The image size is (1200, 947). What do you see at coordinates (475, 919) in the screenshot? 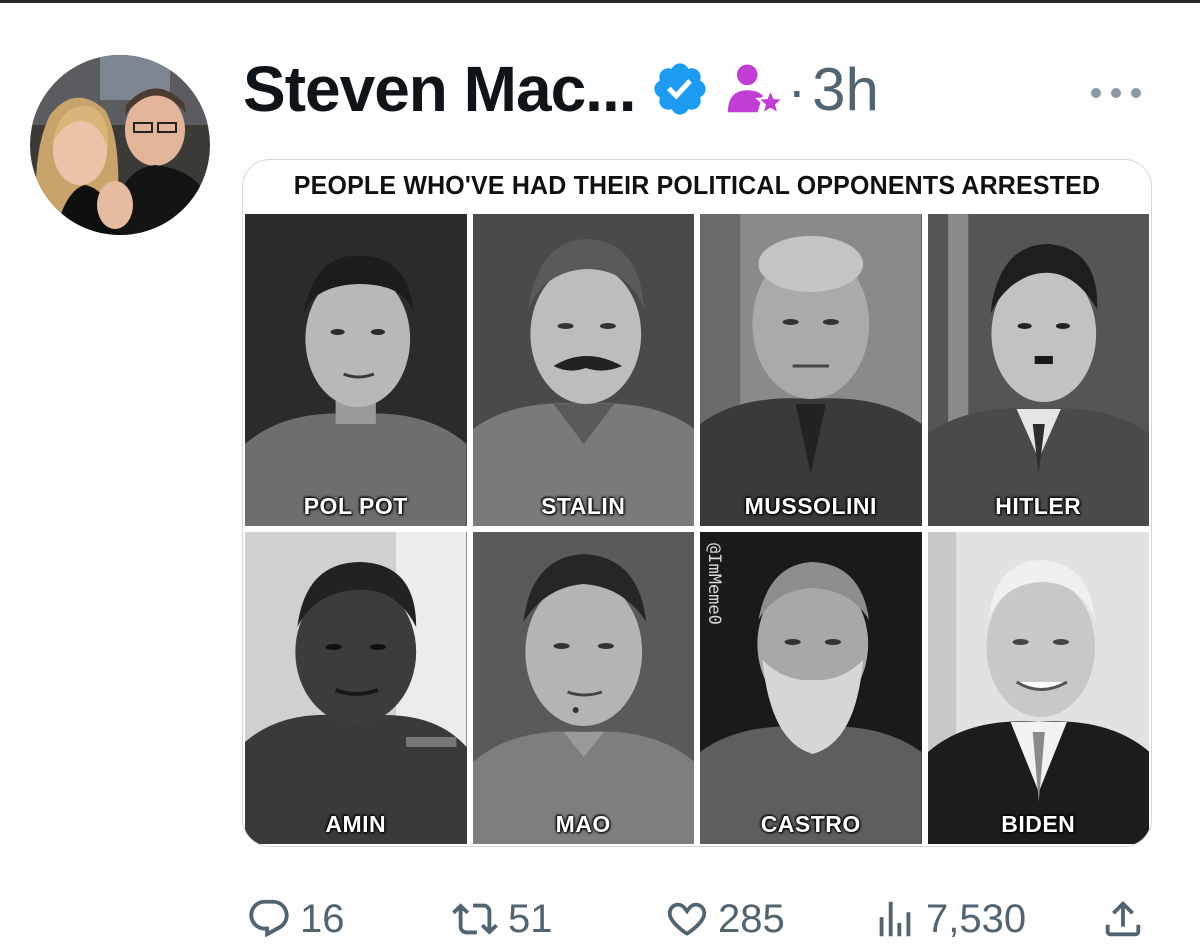
I see `repost-icon` at bounding box center [475, 919].